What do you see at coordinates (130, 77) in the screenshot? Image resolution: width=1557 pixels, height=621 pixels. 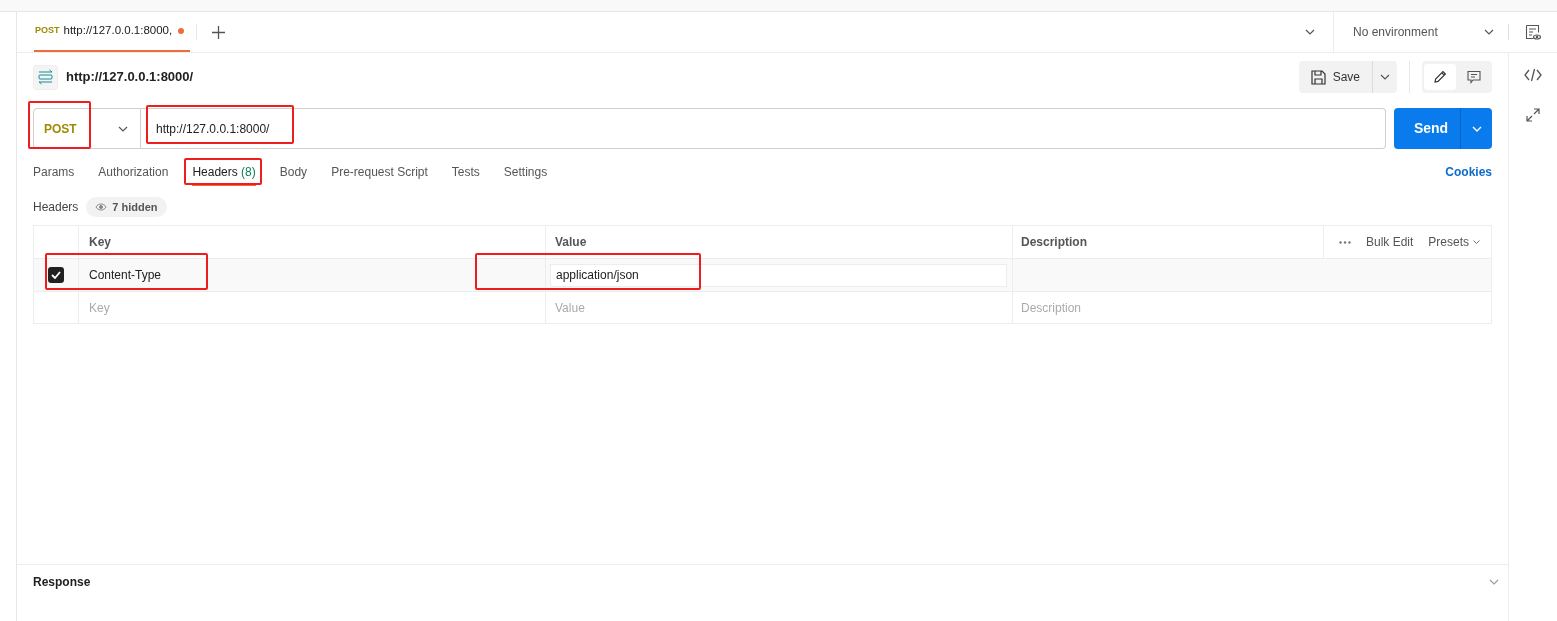 I see `request-title: http://127.0.0.1:8000/` at bounding box center [130, 77].